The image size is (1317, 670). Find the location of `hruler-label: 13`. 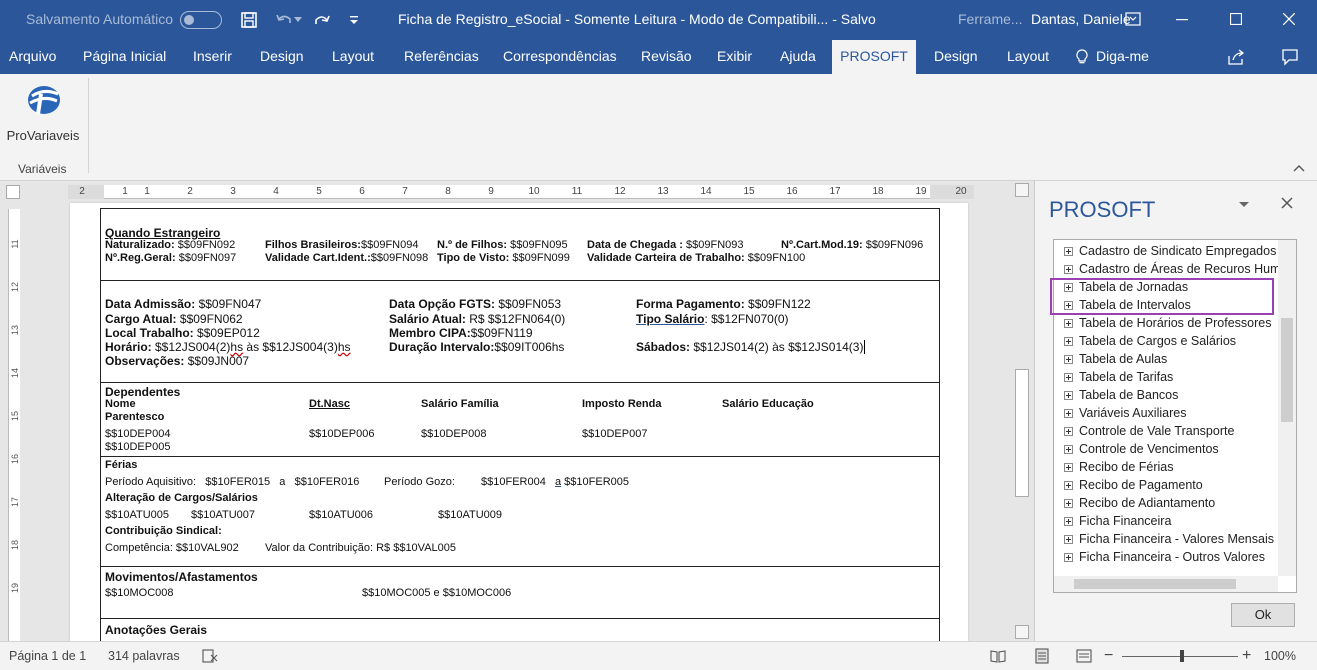

hruler-label: 13 is located at coordinates (663, 191).